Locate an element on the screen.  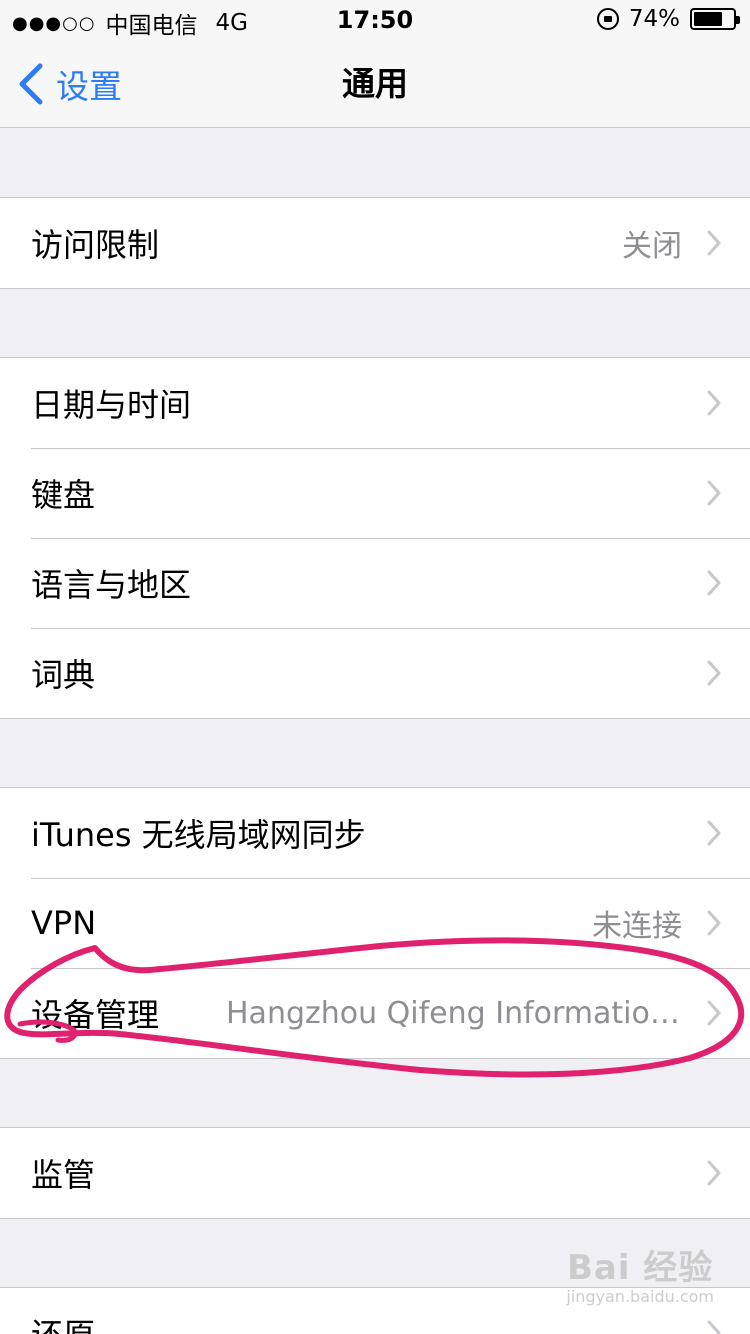
row-dictionary: 词典 is located at coordinates (375, 673).